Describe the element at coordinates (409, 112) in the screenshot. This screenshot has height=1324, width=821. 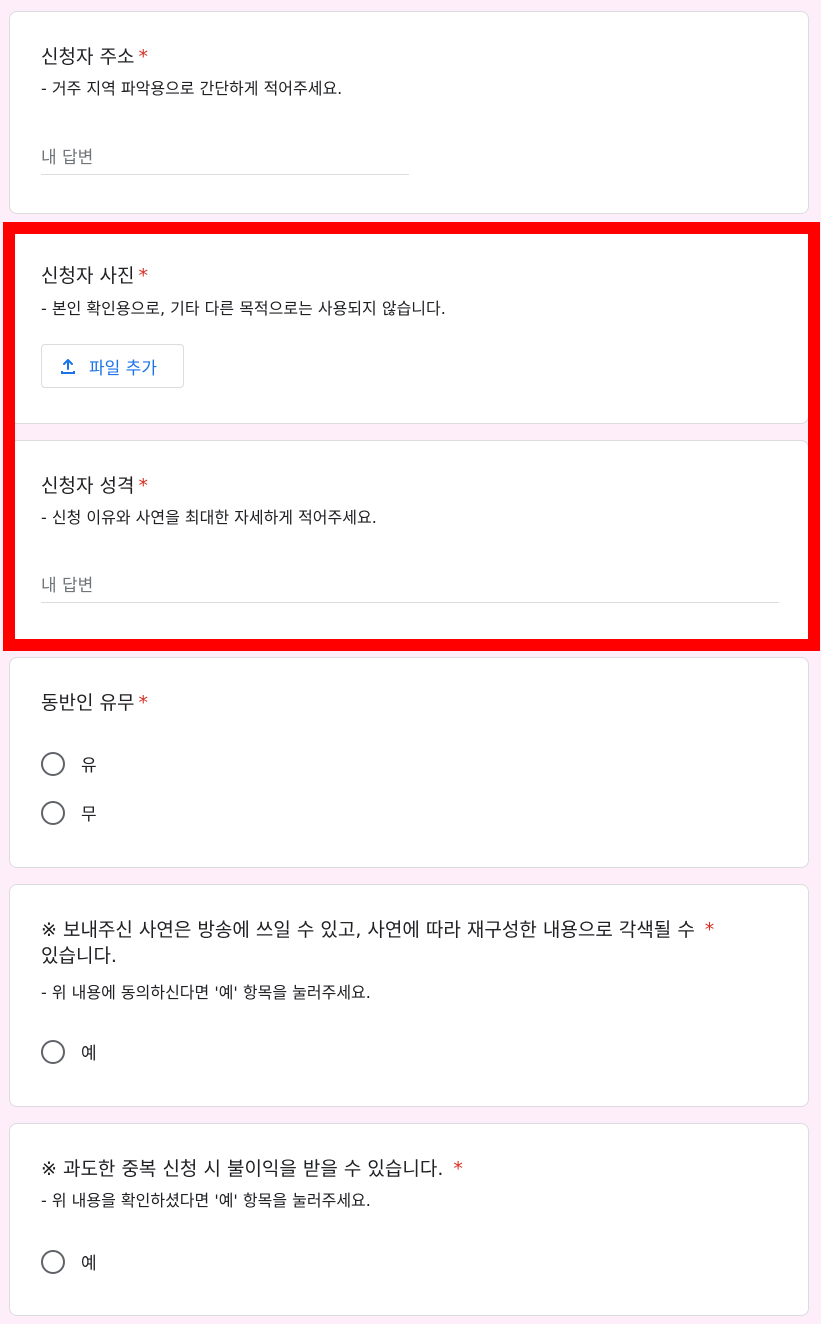
I see `question-card-address: 신청자 주소 * - 거주 지역 파악용으로 간단하게 적어주세요. 내 답변` at that location.